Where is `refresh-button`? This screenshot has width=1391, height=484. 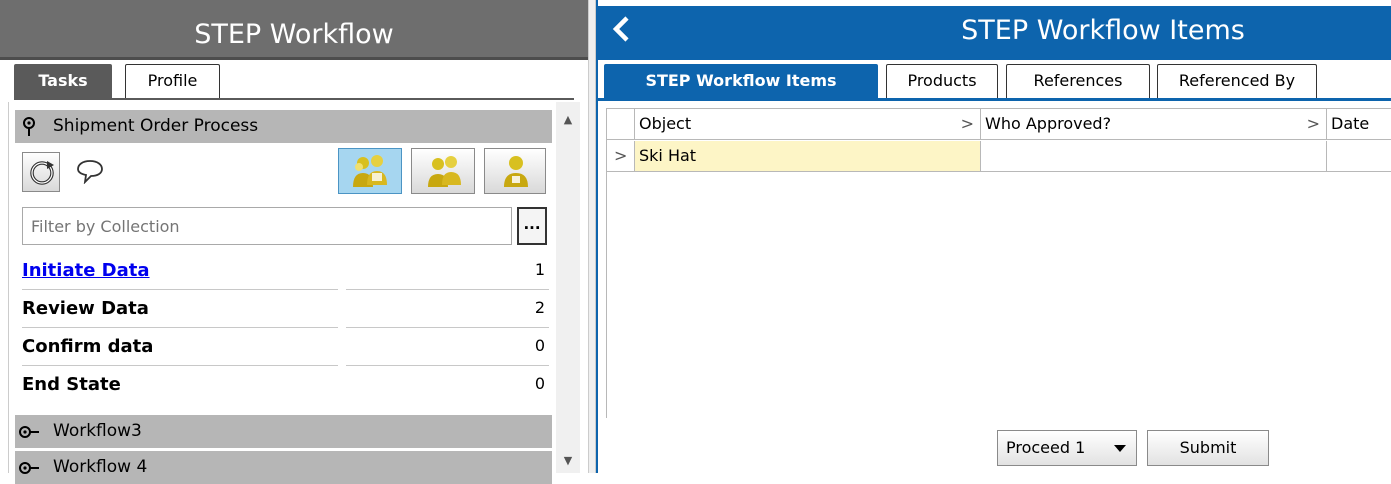 refresh-button is located at coordinates (41, 172).